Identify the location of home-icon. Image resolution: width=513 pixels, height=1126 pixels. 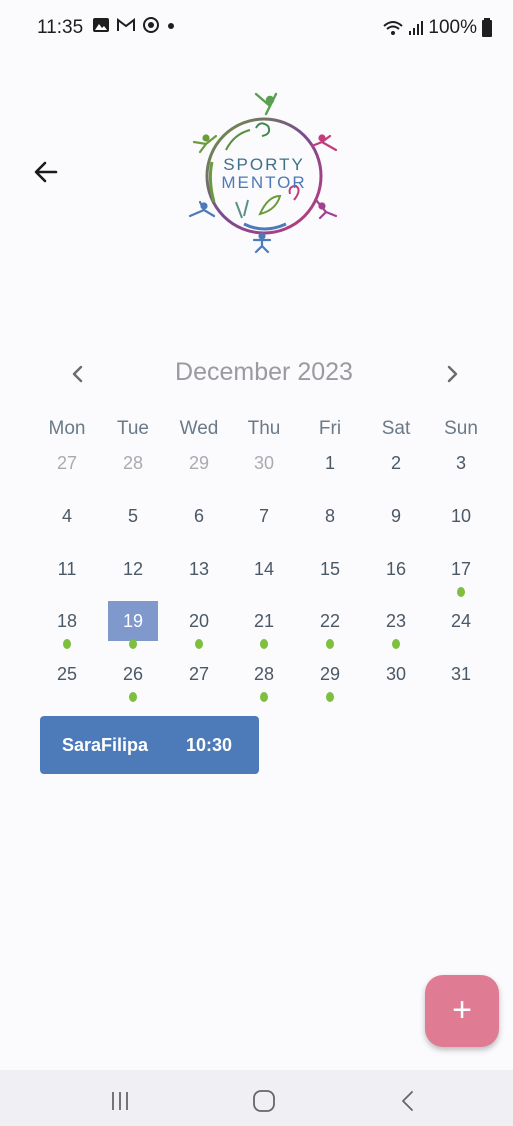
(264, 1101).